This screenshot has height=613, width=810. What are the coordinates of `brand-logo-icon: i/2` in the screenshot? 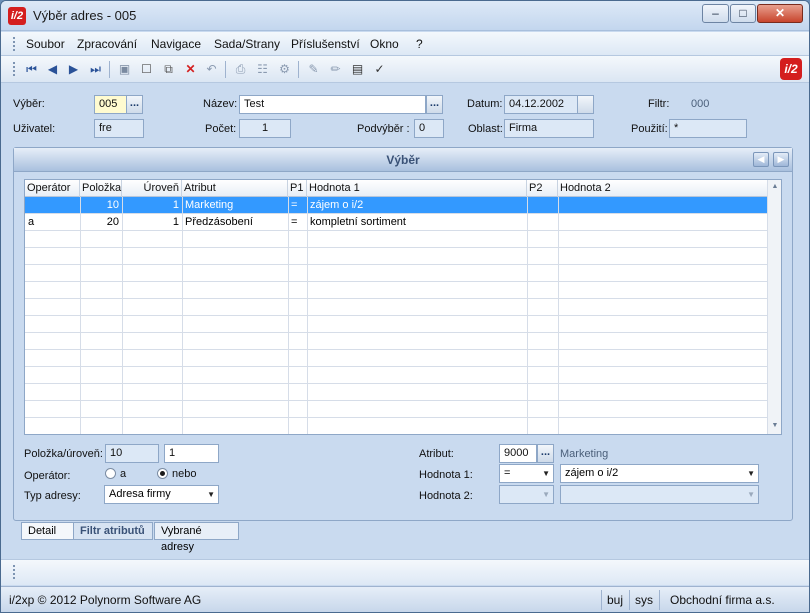 It's located at (791, 69).